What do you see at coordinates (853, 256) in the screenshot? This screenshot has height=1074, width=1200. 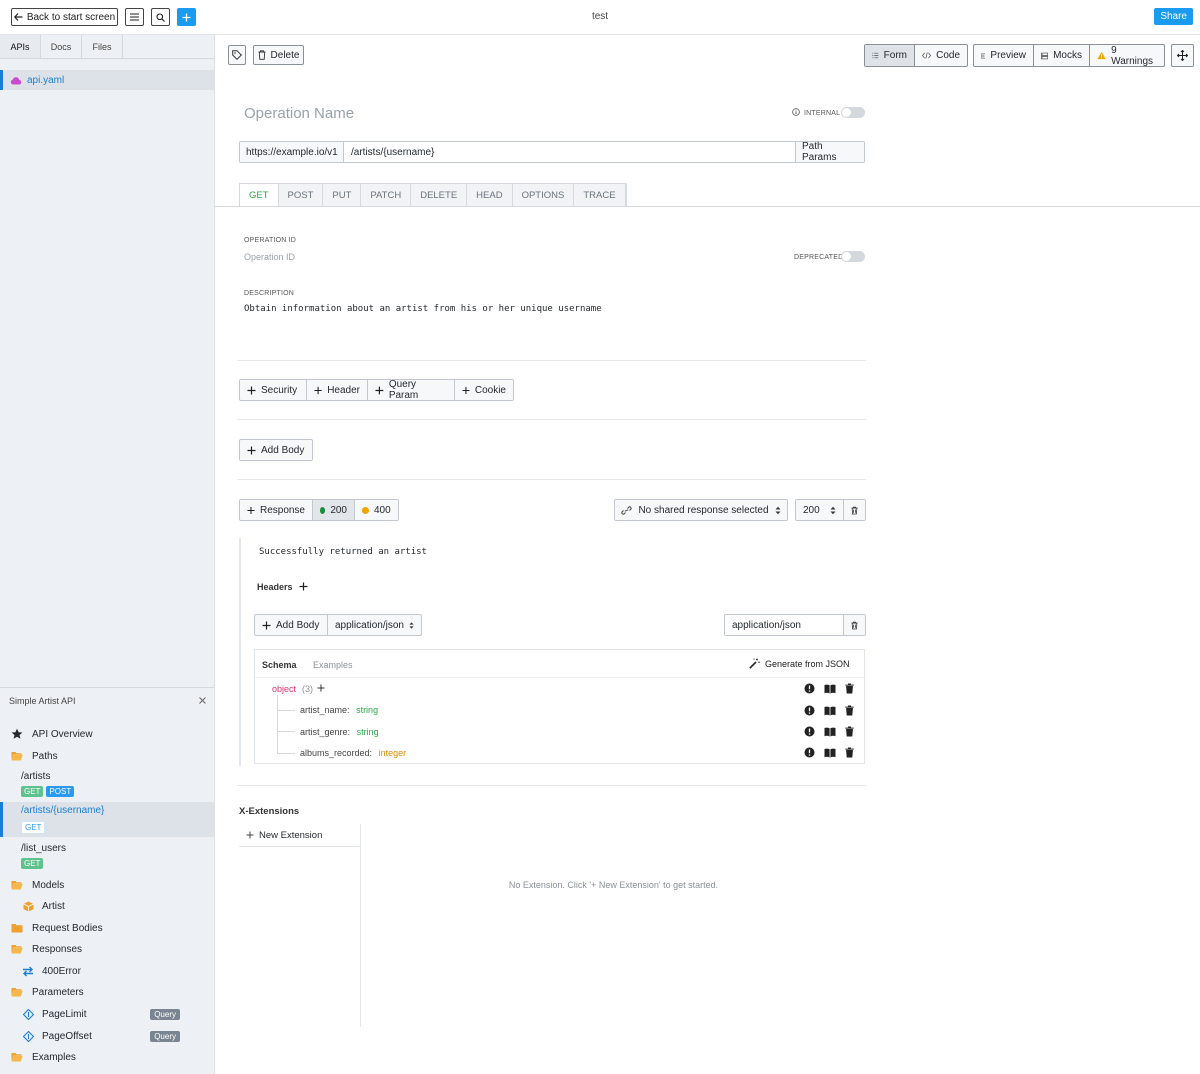 I see `deprecated-toggle` at bounding box center [853, 256].